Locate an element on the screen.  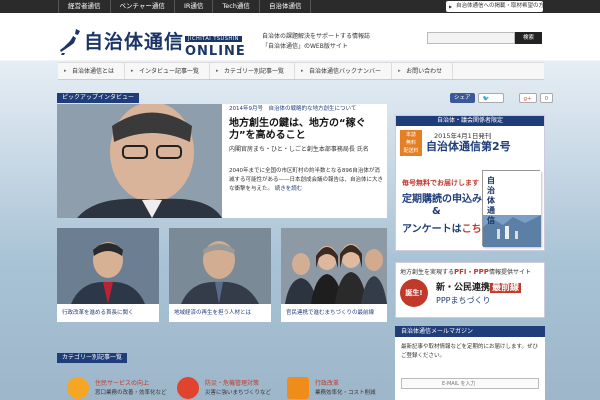
megaphone-icon is located at coordinates (188, 388).